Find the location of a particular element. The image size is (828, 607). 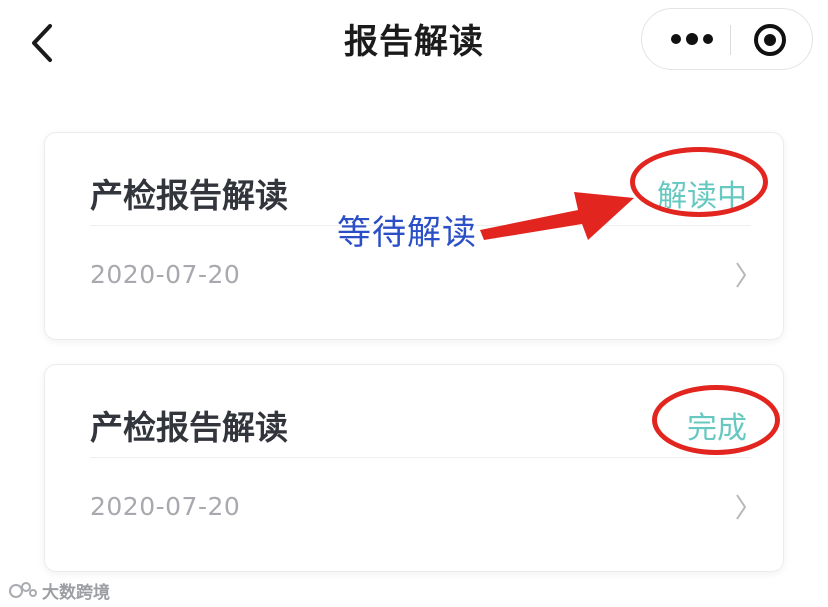

mini-program-capsule is located at coordinates (727, 39).